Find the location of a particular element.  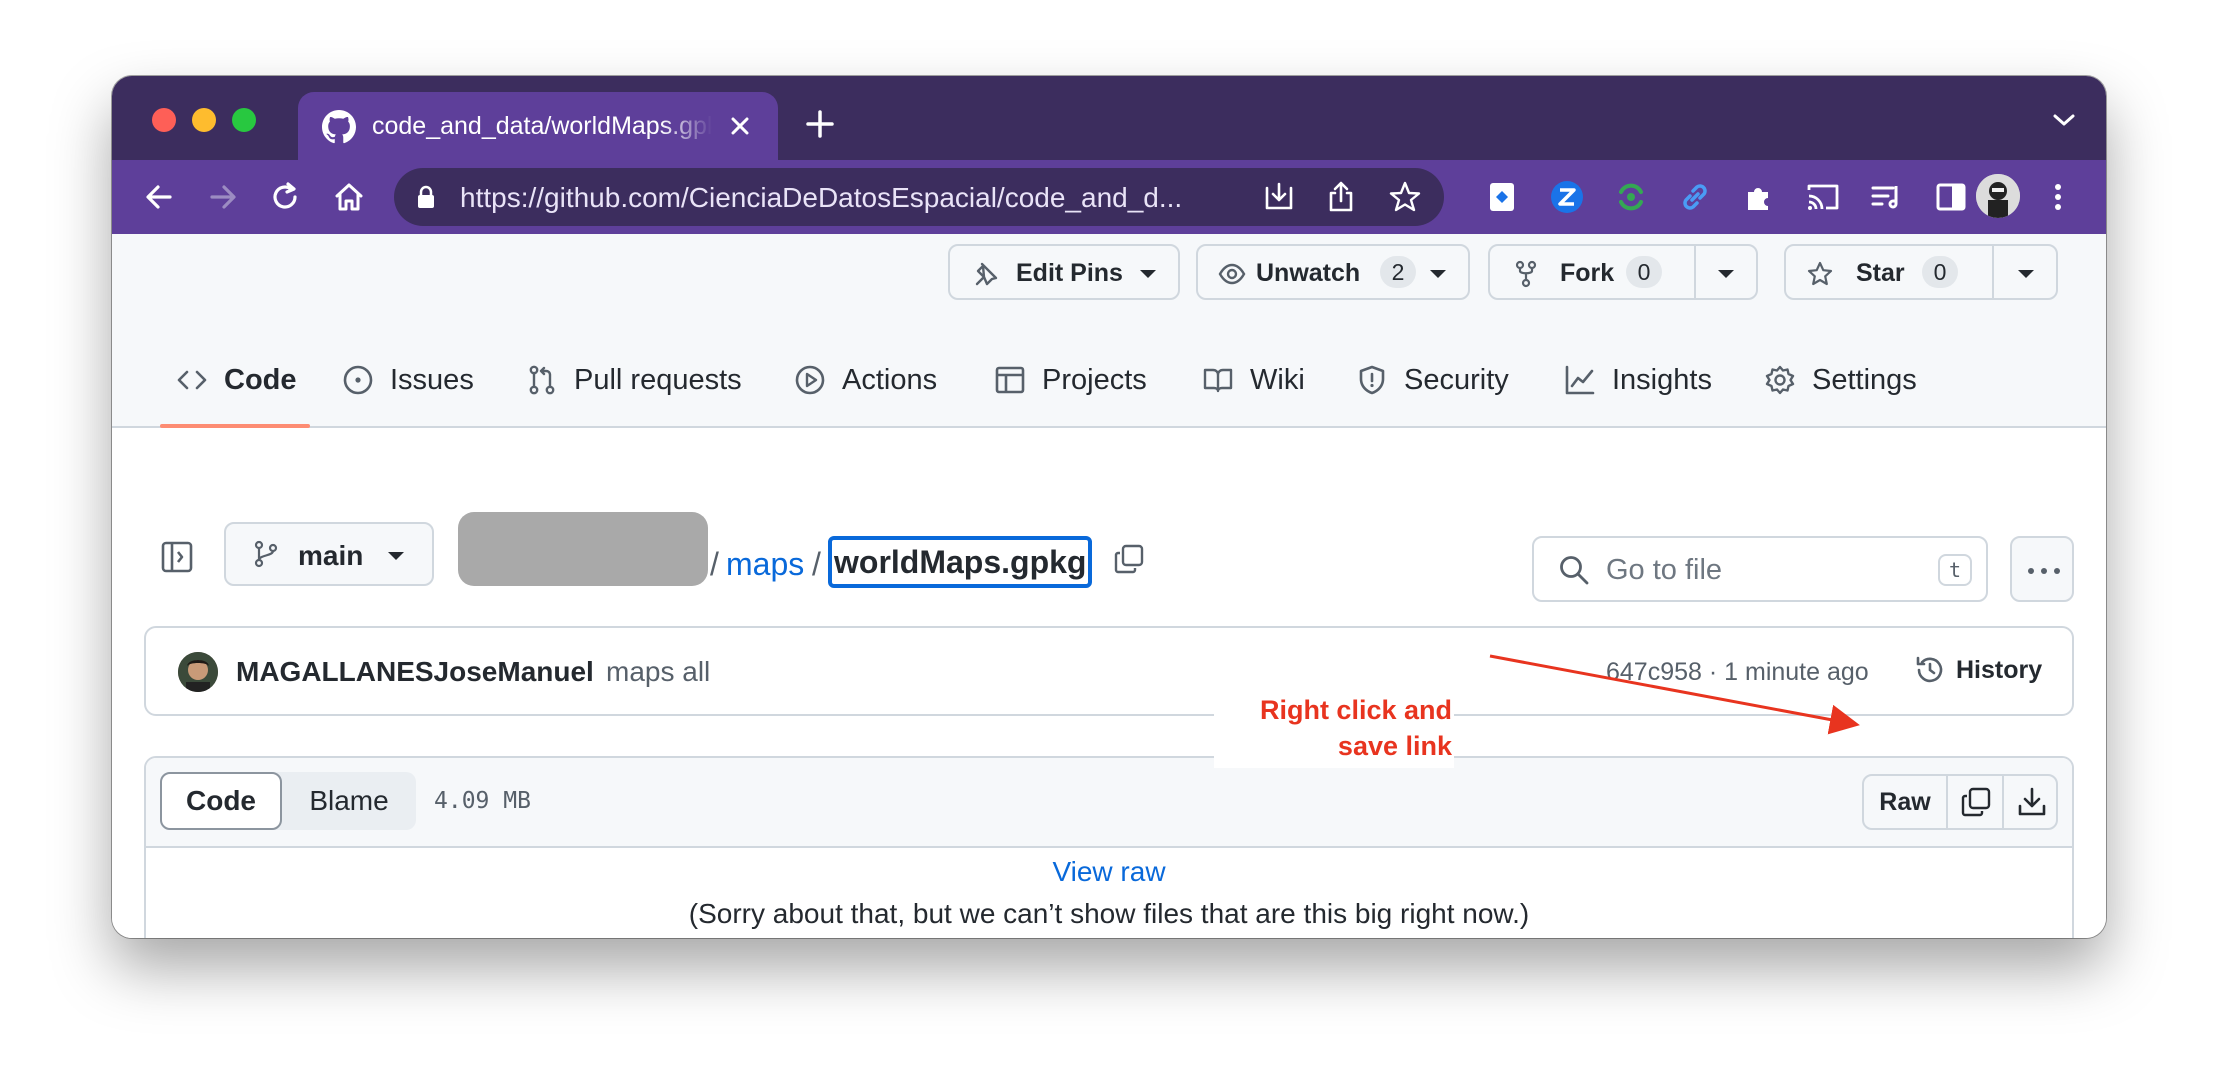

browser-tab: code_and_data/worldMaps.gpkg is located at coordinates (538, 126).